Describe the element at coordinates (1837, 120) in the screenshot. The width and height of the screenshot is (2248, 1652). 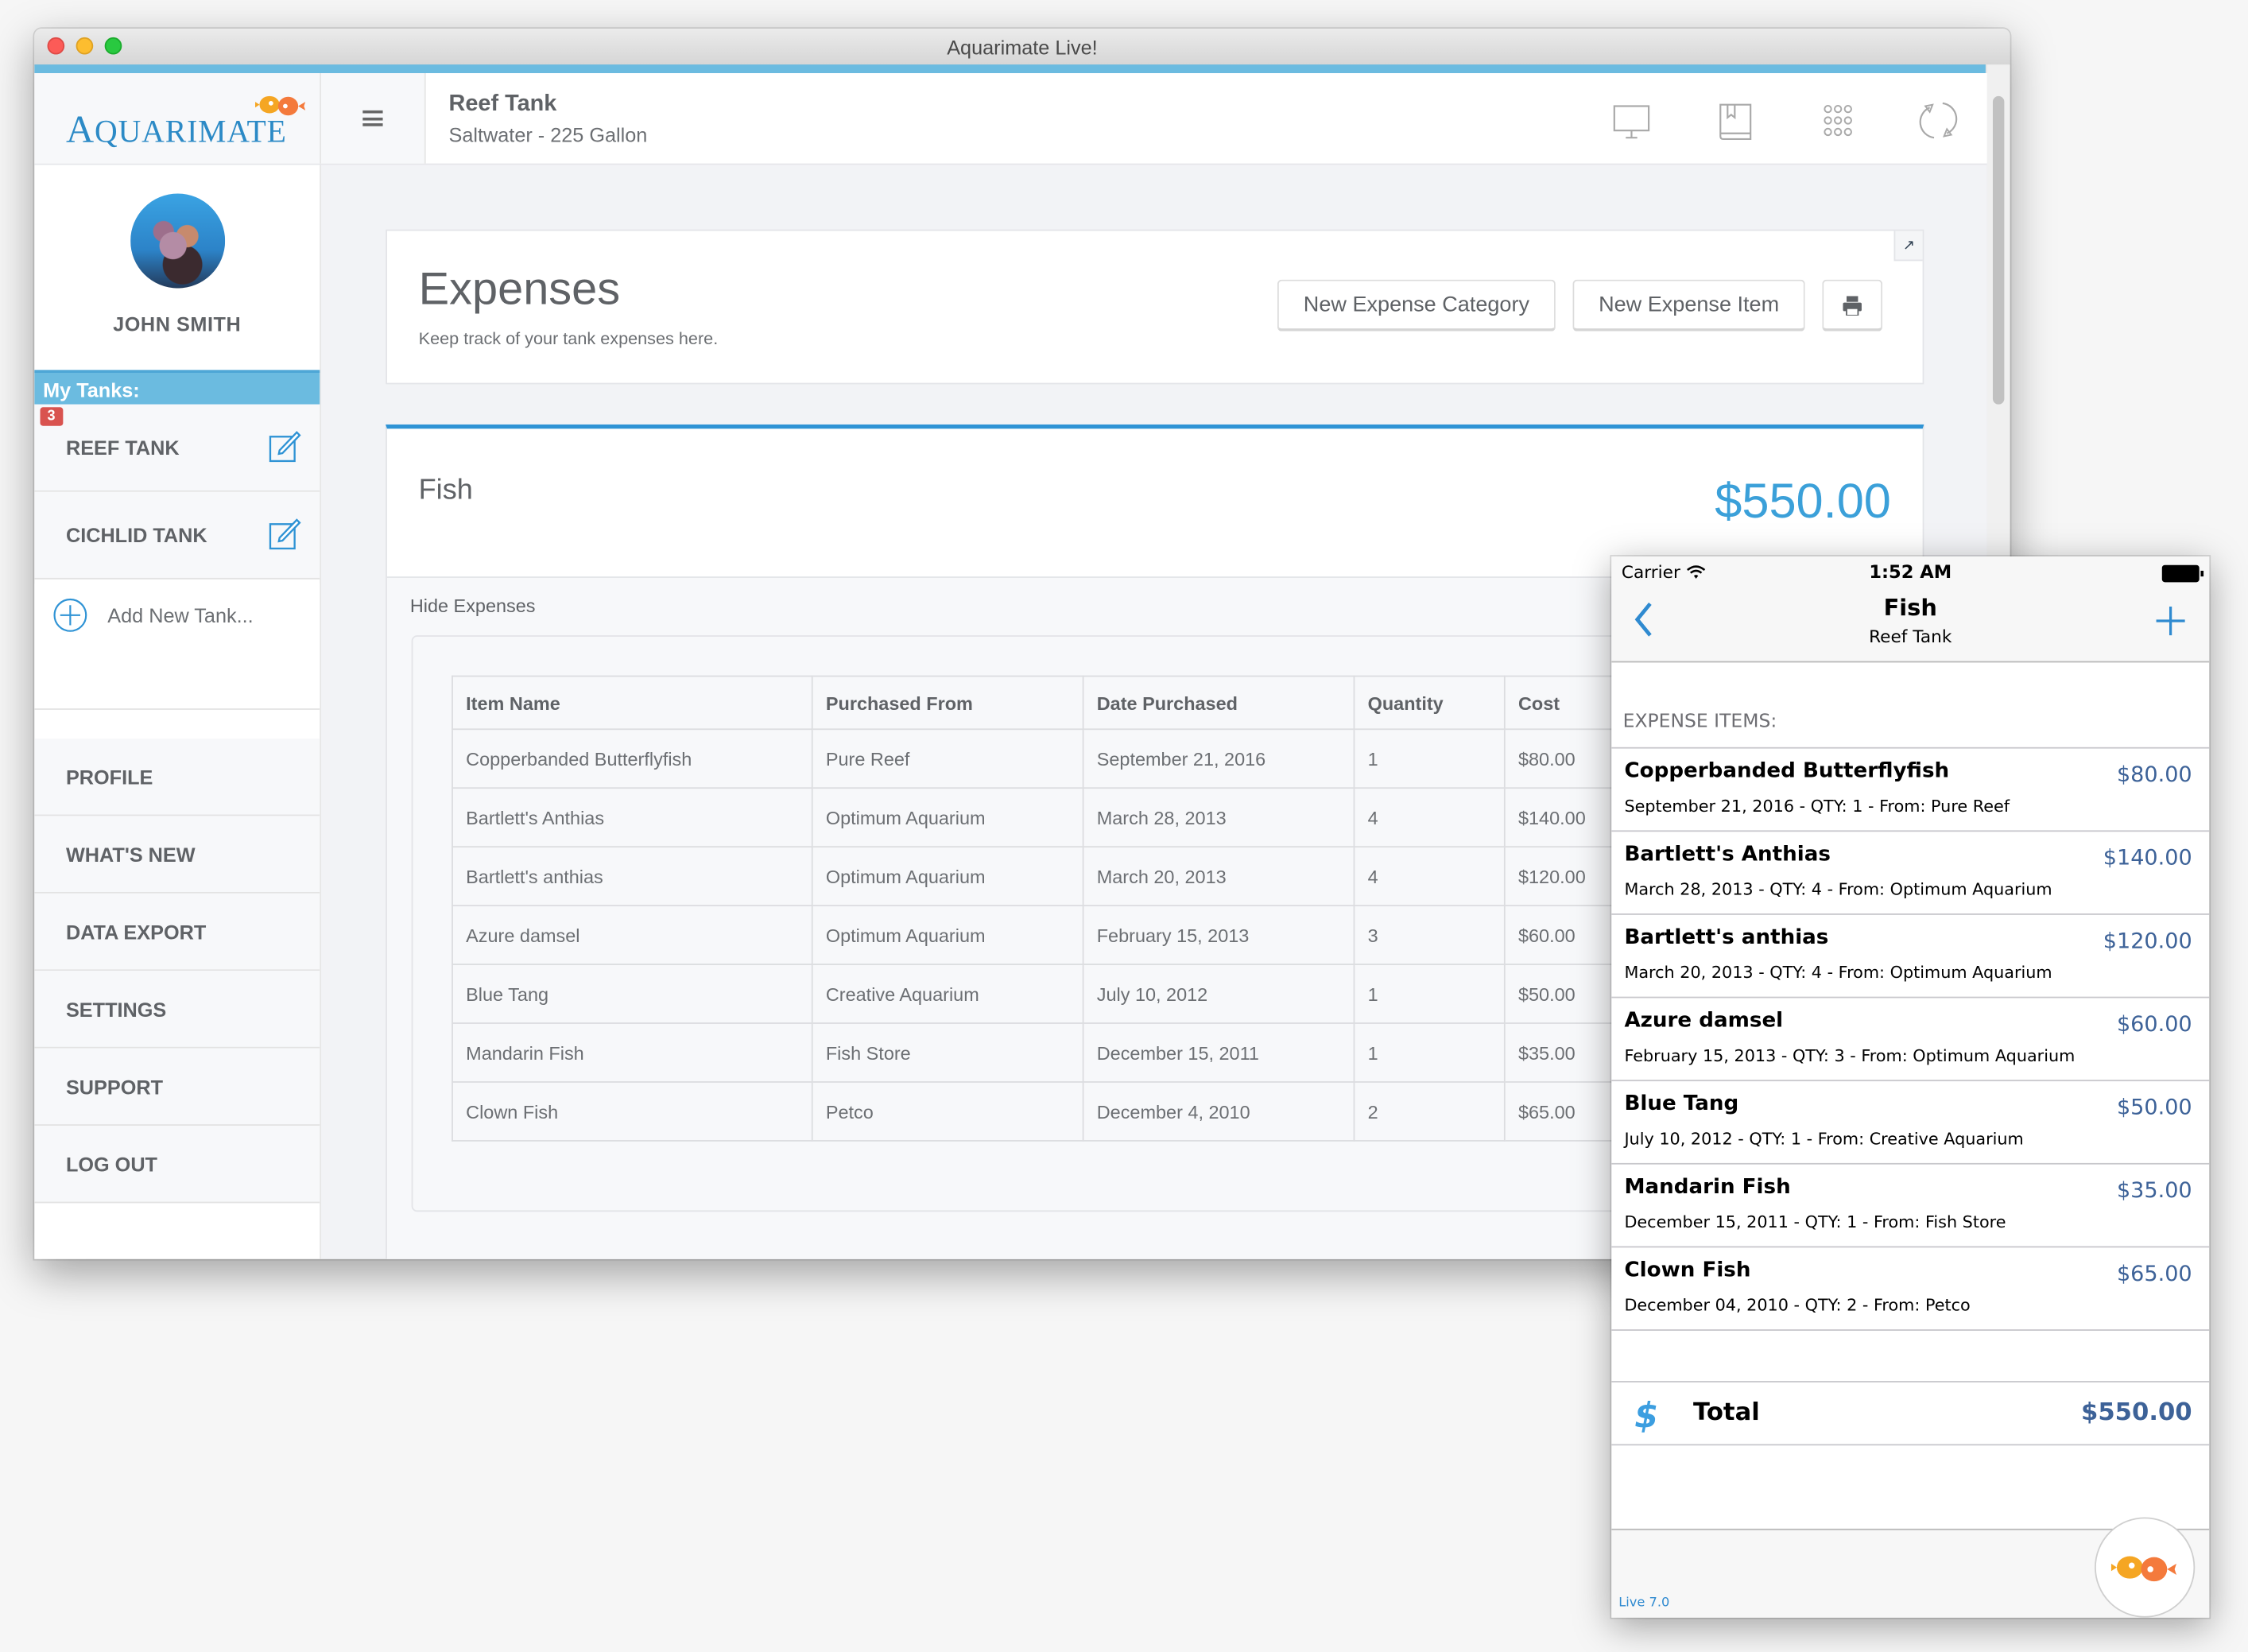
I see `grid-icon` at that location.